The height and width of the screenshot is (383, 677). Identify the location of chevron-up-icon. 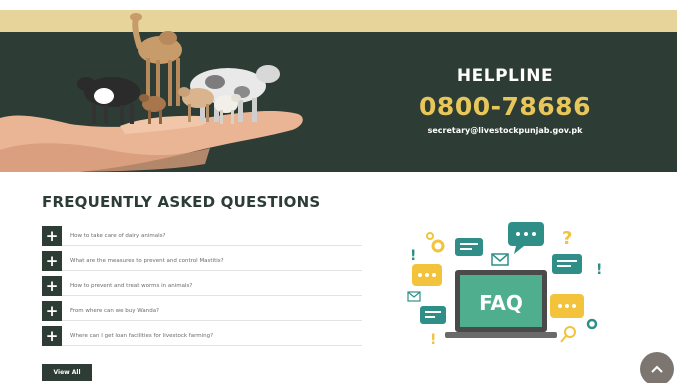
(657, 369).